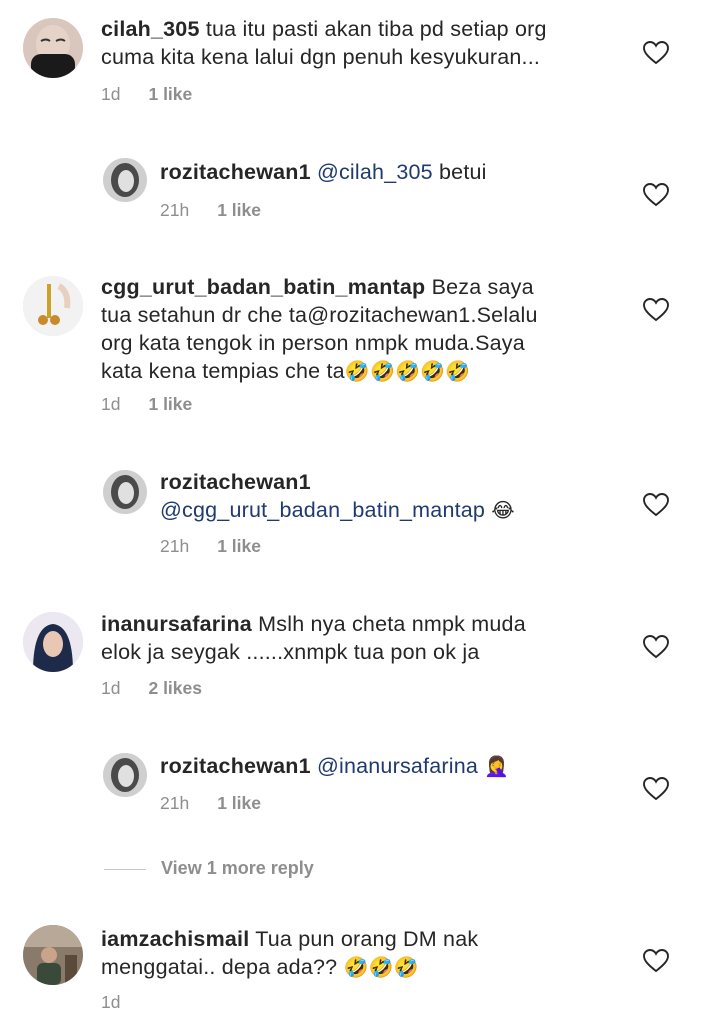  Describe the element at coordinates (503, 510) in the screenshot. I see `emoji-joy: 😂` at that location.